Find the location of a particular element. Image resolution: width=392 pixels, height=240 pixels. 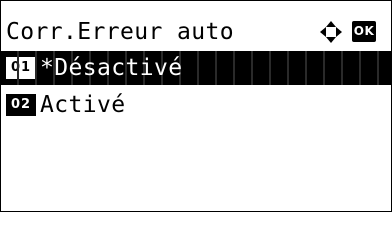

four-way-arrow-icon is located at coordinates (331, 32).